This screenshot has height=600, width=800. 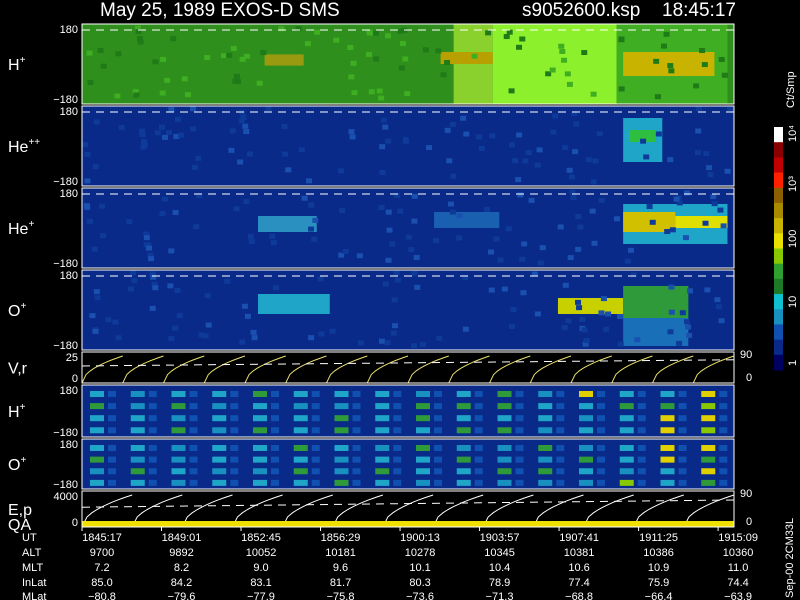 What do you see at coordinates (786, 221) in the screenshot?
I see `colorbar: Ct/Smp 10⁴ 10³ 100 10 1` at bounding box center [786, 221].